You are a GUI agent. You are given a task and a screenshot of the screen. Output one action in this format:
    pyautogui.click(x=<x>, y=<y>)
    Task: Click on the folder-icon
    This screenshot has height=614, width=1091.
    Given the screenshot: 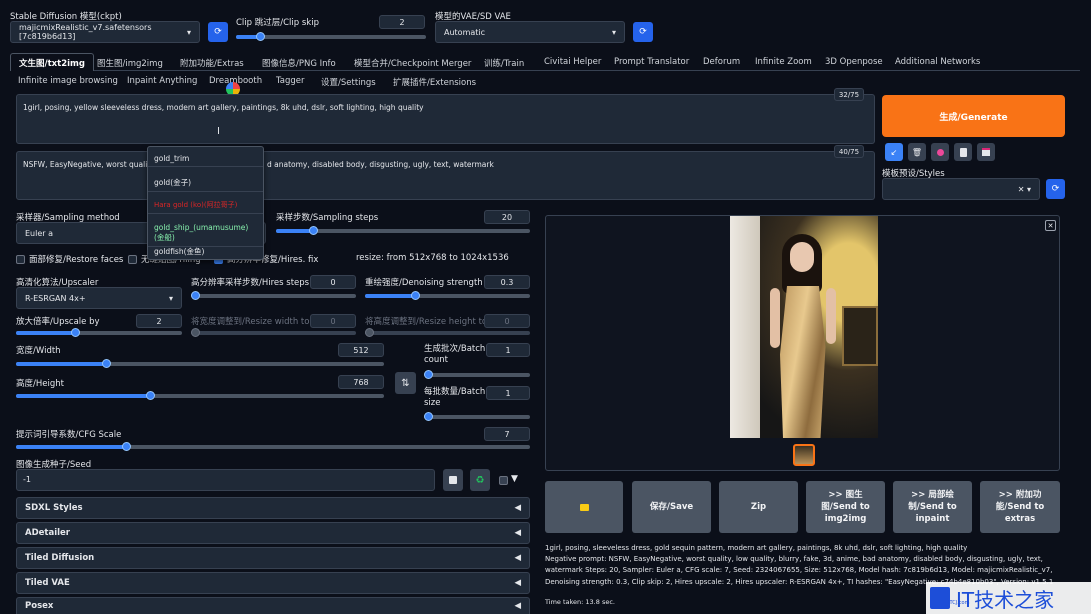 What is the action you would take?
    pyautogui.click(x=584, y=507)
    